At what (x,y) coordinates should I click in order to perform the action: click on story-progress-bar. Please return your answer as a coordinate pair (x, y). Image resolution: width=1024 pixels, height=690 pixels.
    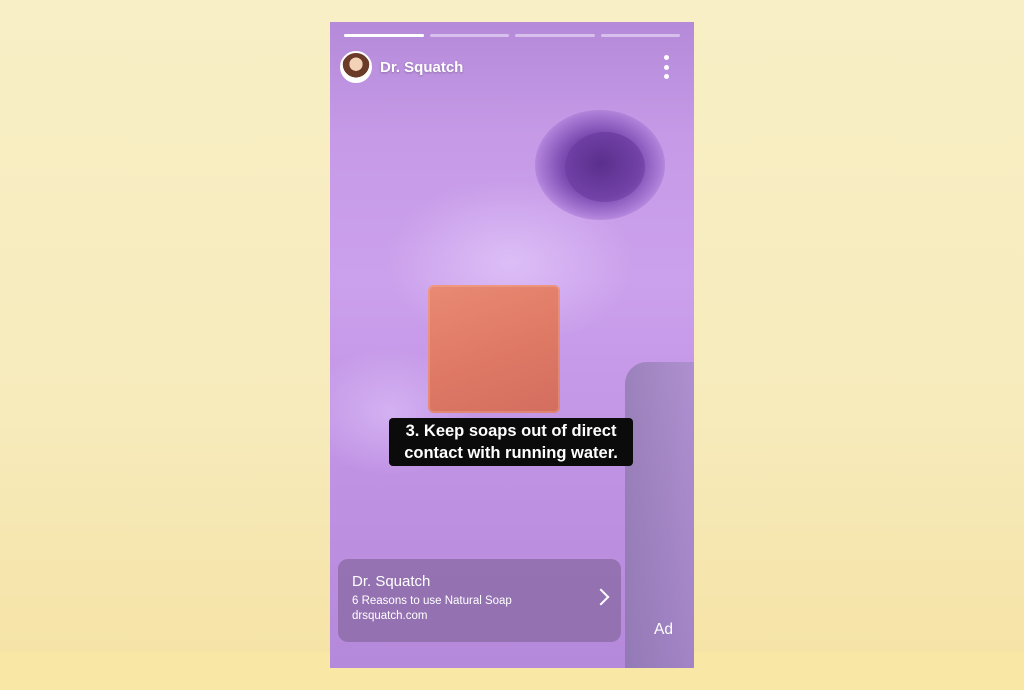
    Looking at the image, I should click on (512, 35).